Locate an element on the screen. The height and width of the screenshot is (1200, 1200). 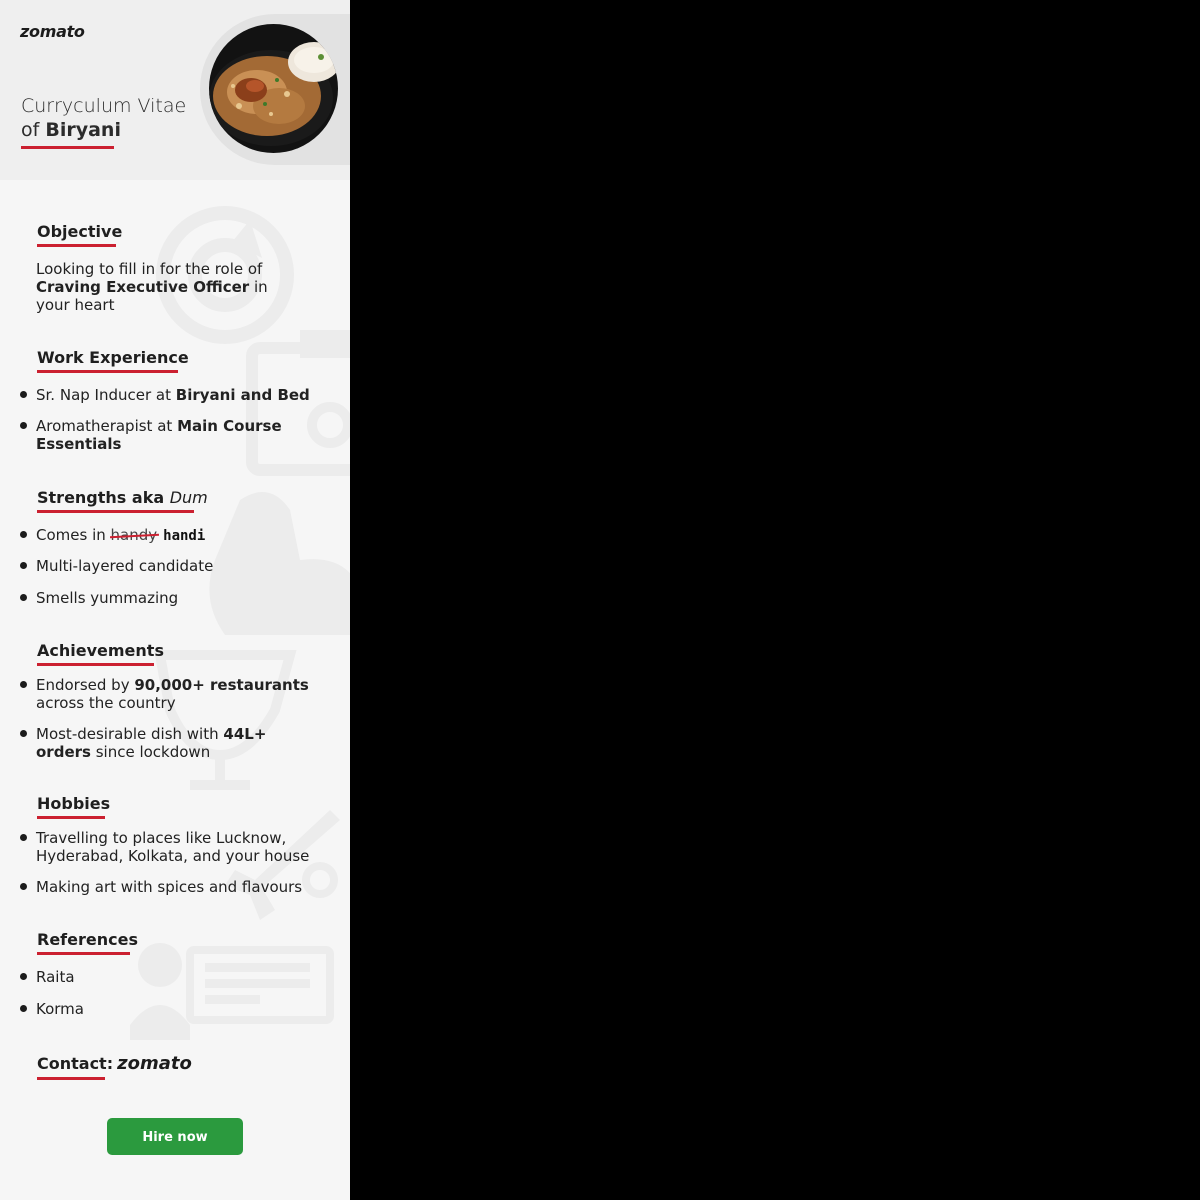
contact-heading: Contact: zomato is located at coordinates (114, 1063).